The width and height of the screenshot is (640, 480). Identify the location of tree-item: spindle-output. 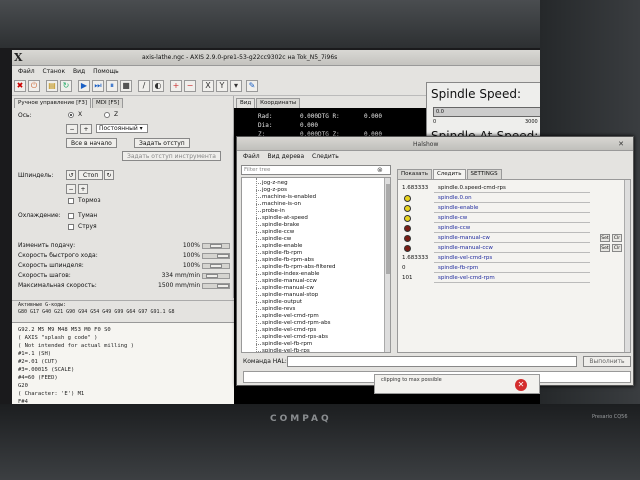
(282, 302).